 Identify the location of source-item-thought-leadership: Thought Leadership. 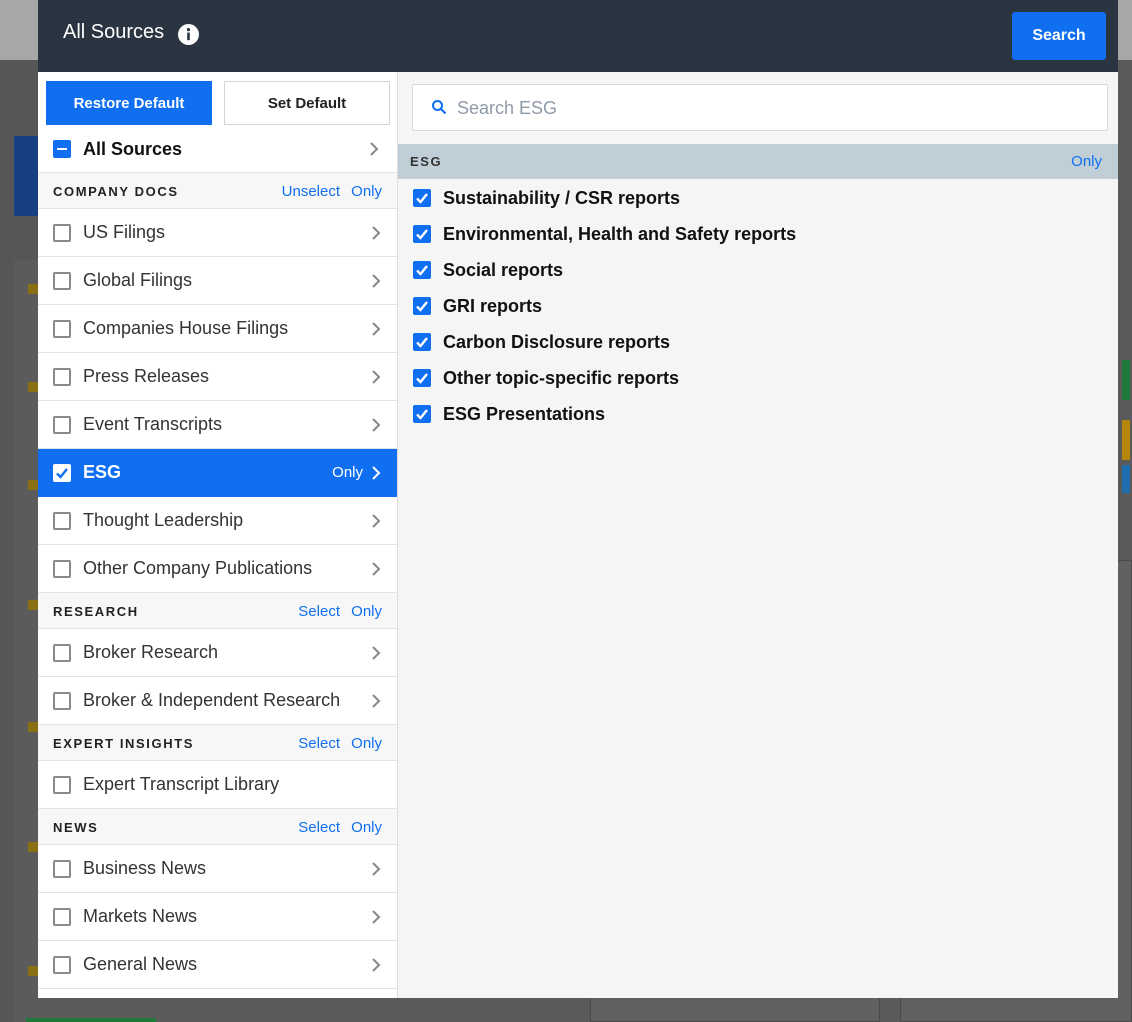
(217, 521).